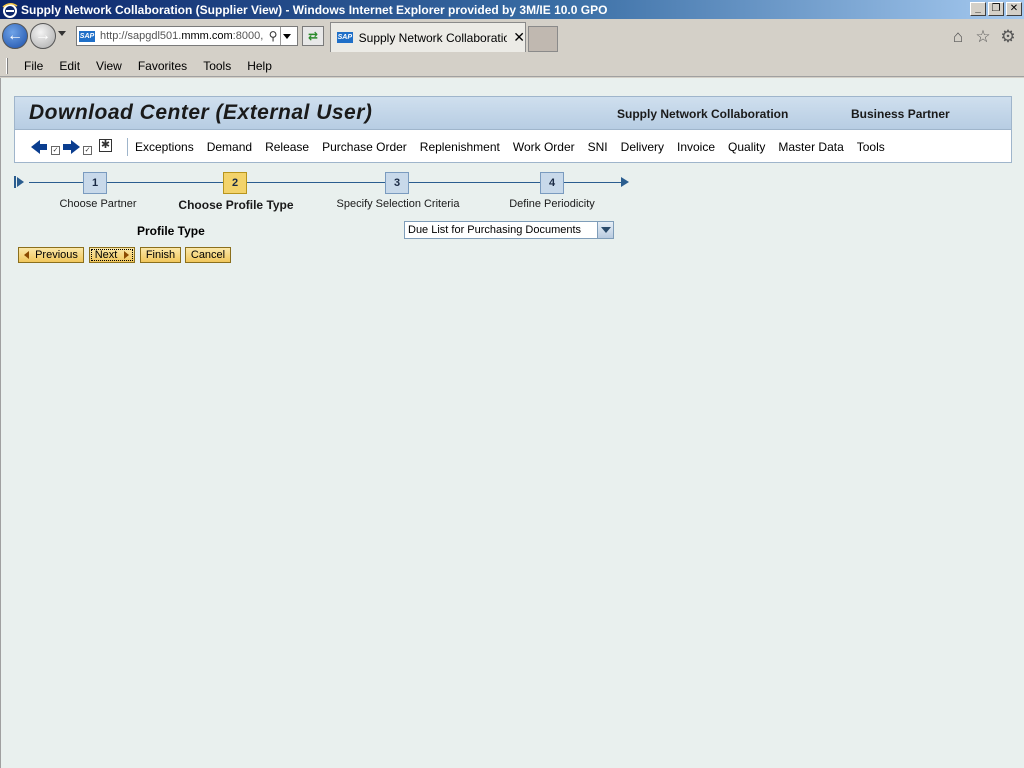  I want to click on favorites-star-icon: ☆, so click(983, 36).